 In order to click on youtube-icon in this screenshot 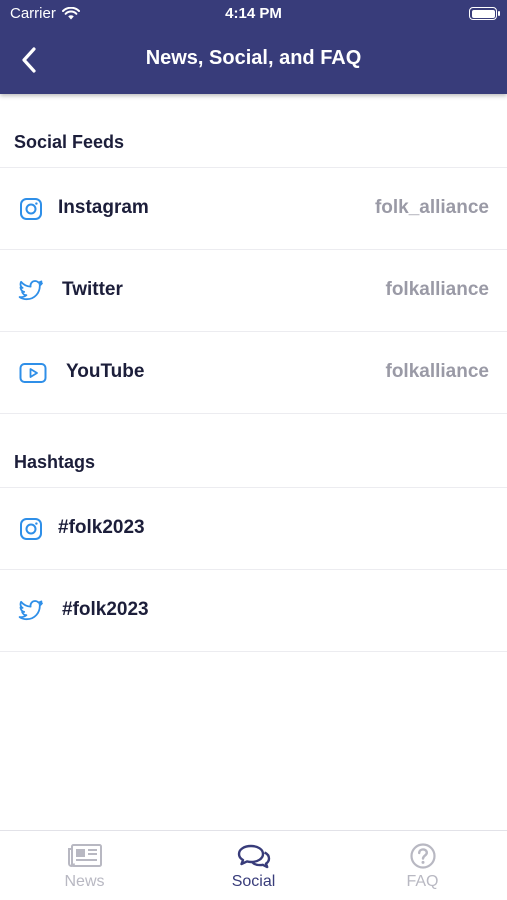, I will do `click(33, 373)`.